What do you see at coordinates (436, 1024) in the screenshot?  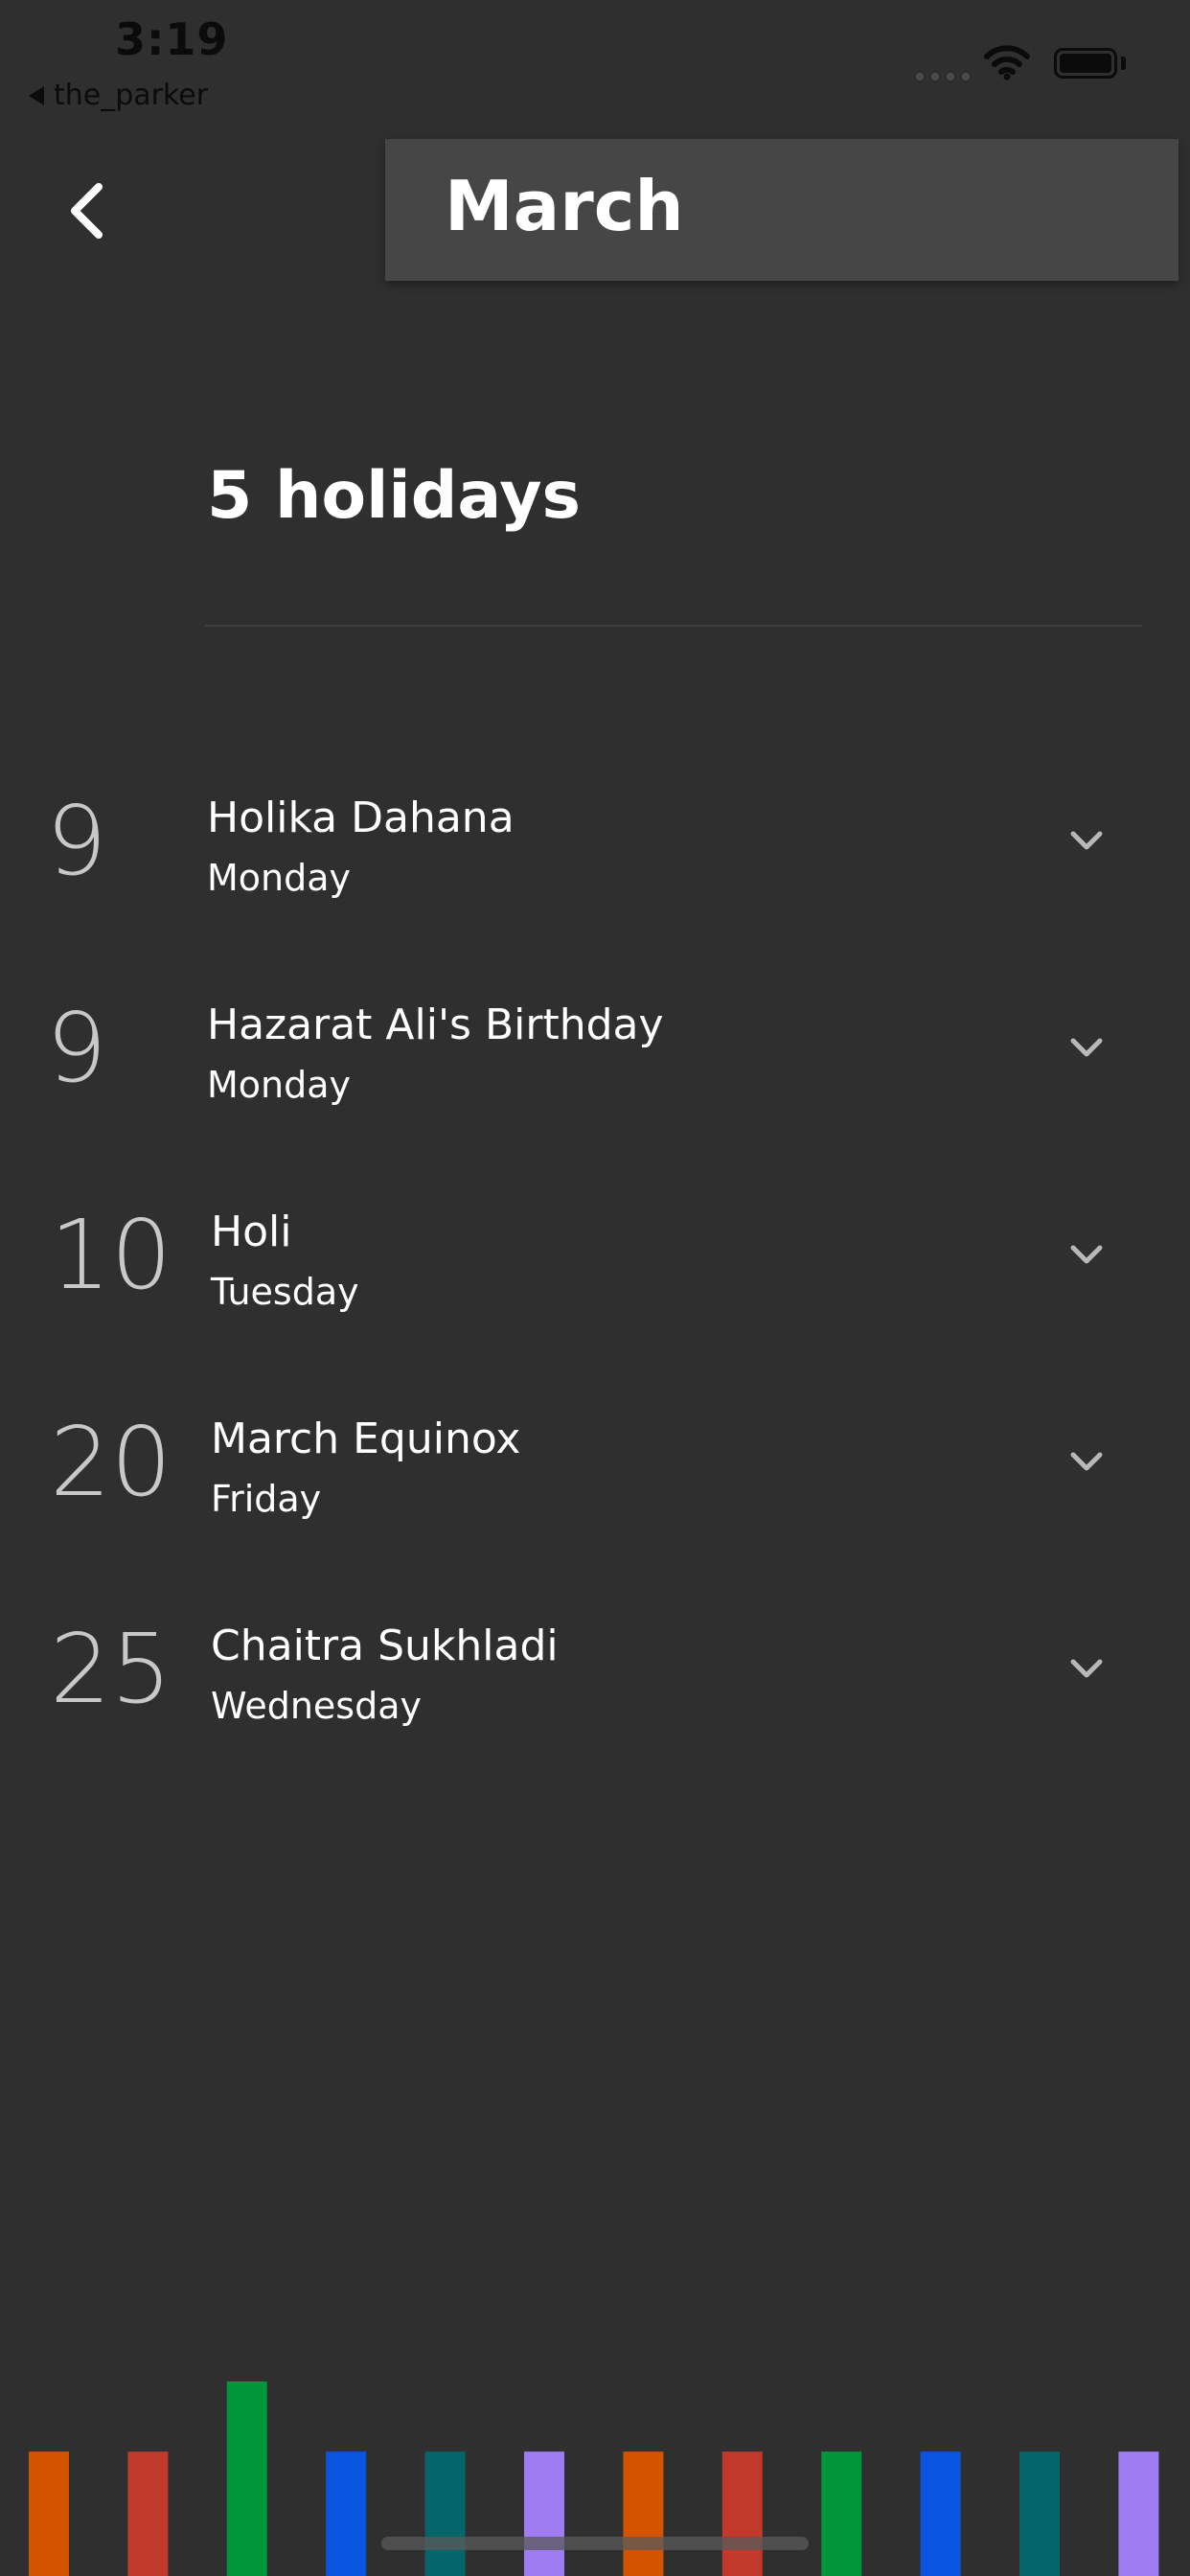 I see `holiday-name: Hazarat Ali's Birthday` at bounding box center [436, 1024].